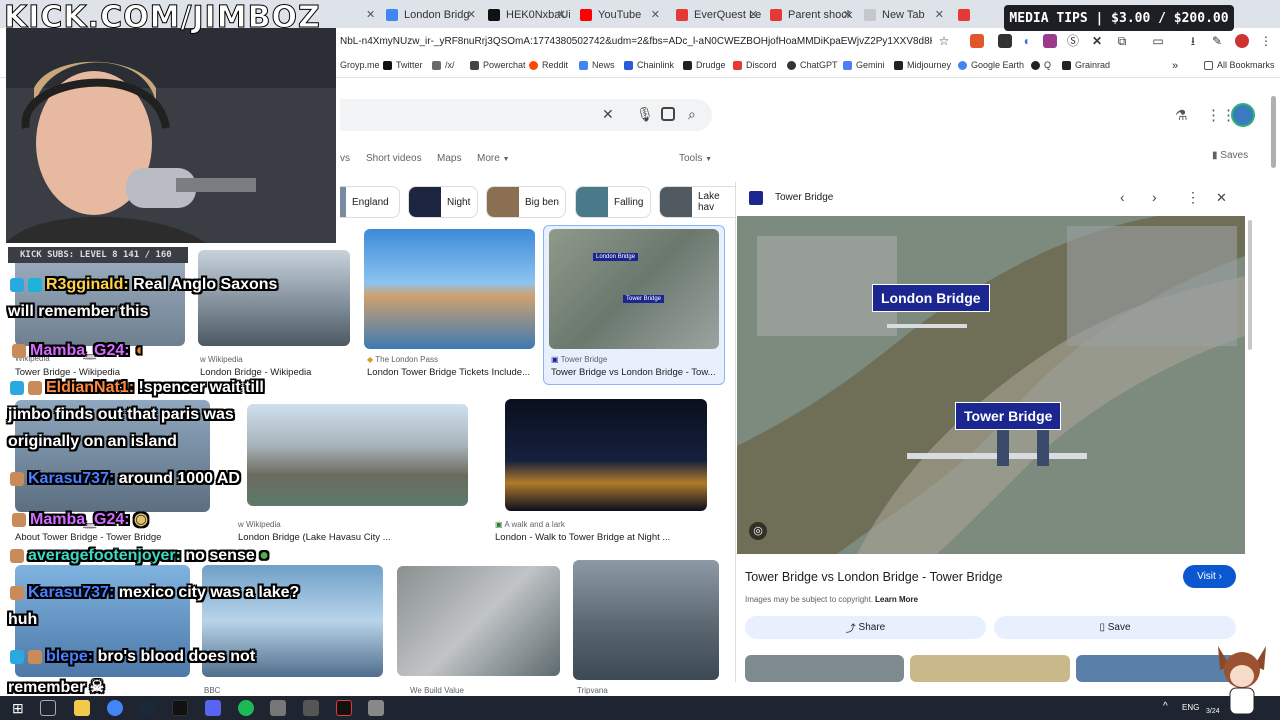 The height and width of the screenshot is (721, 1280). I want to click on chip-night: Night, so click(443, 202).